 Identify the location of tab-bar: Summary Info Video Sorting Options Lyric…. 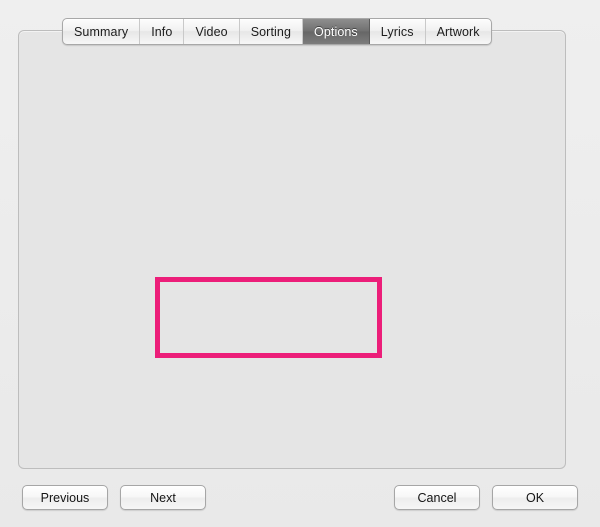
(277, 31).